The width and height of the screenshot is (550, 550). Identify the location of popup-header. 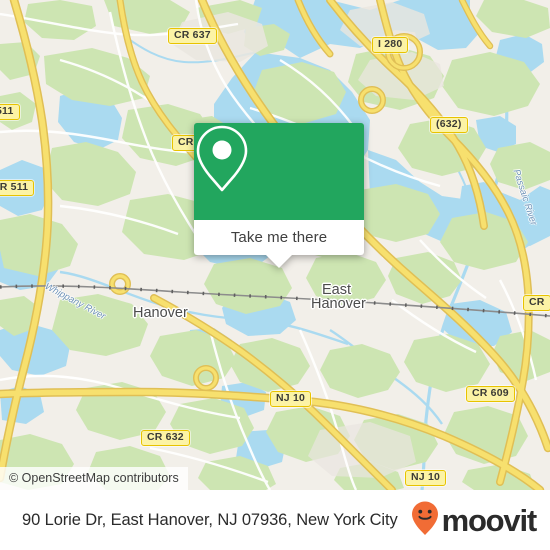
(279, 171).